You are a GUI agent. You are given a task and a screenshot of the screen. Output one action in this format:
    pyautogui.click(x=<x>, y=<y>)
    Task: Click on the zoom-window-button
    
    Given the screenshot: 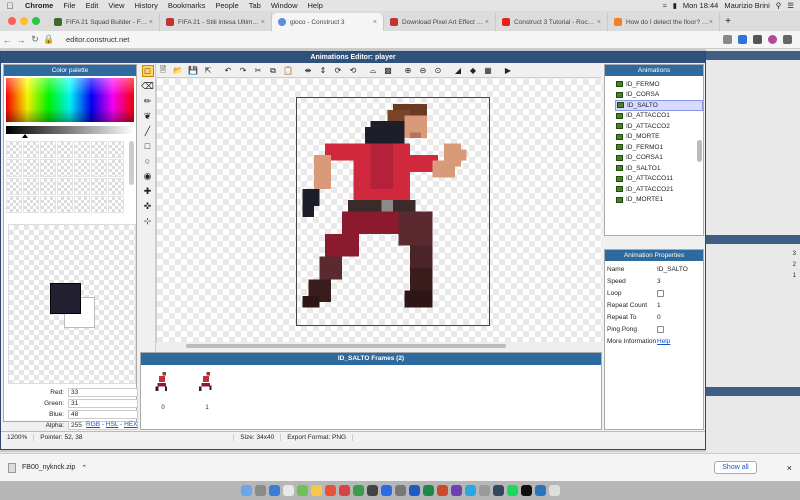 What is the action you would take?
    pyautogui.click(x=36, y=21)
    